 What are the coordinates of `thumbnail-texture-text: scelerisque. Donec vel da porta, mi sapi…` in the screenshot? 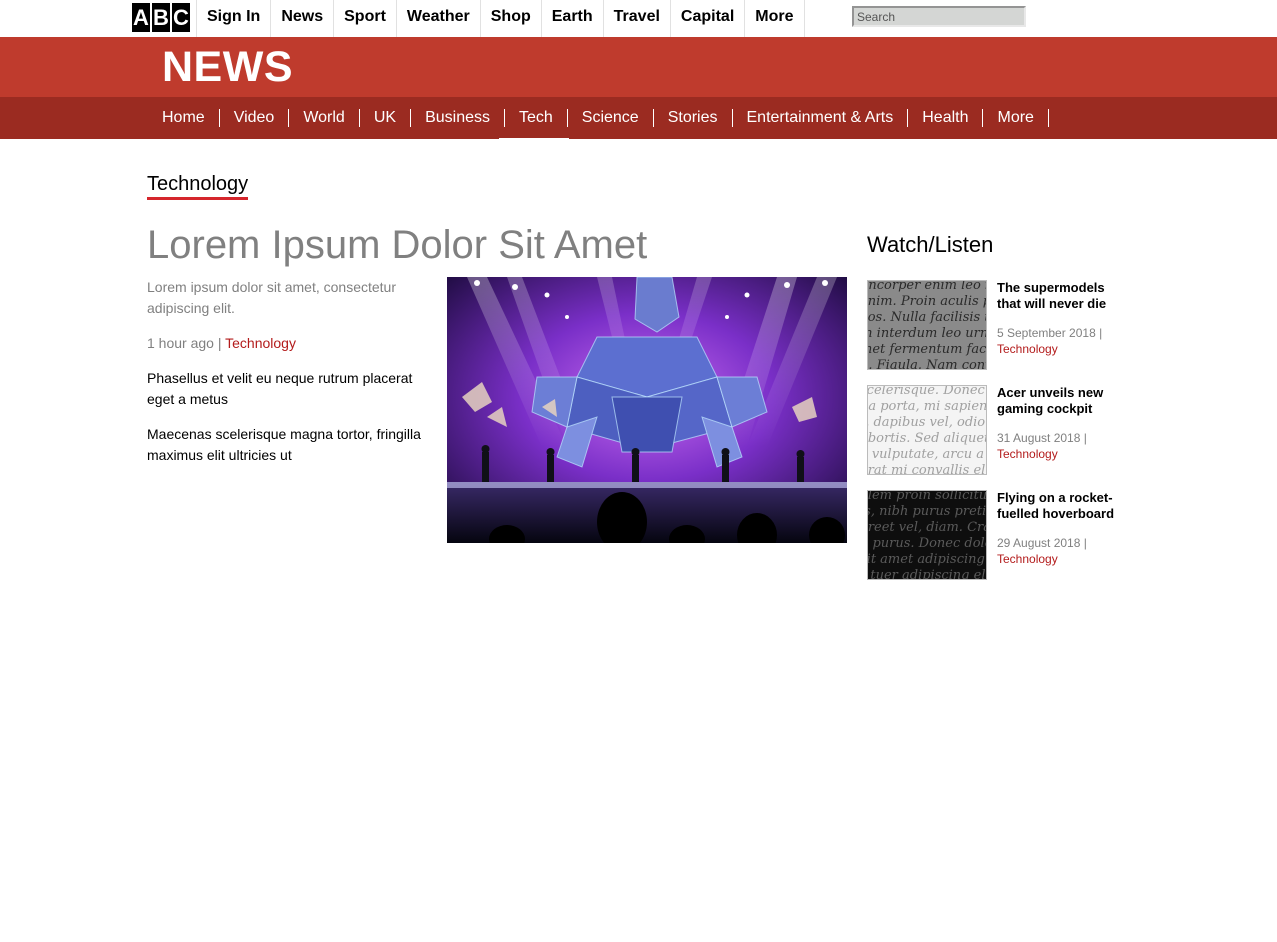 It's located at (927, 430).